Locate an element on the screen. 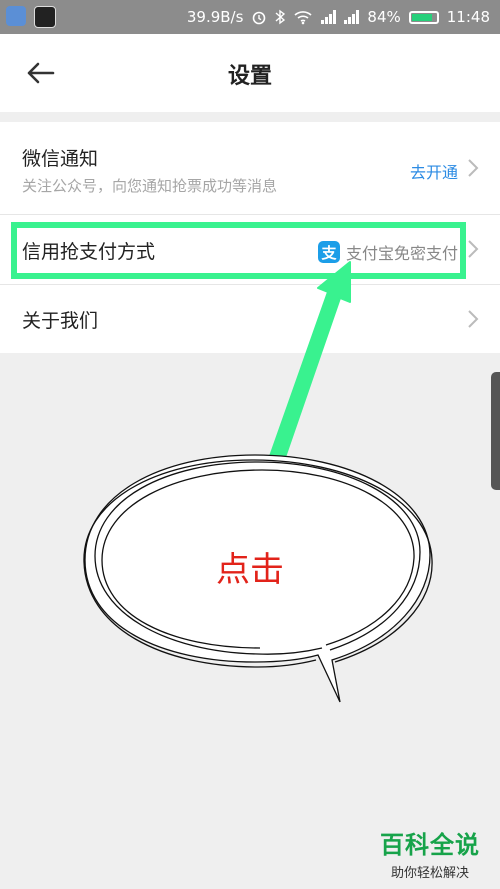 Image resolution: width=500 pixels, height=889 pixels. wechat-notification-subtitle: 关注公众号，向您通知抢票成功等消息 is located at coordinates (150, 186).